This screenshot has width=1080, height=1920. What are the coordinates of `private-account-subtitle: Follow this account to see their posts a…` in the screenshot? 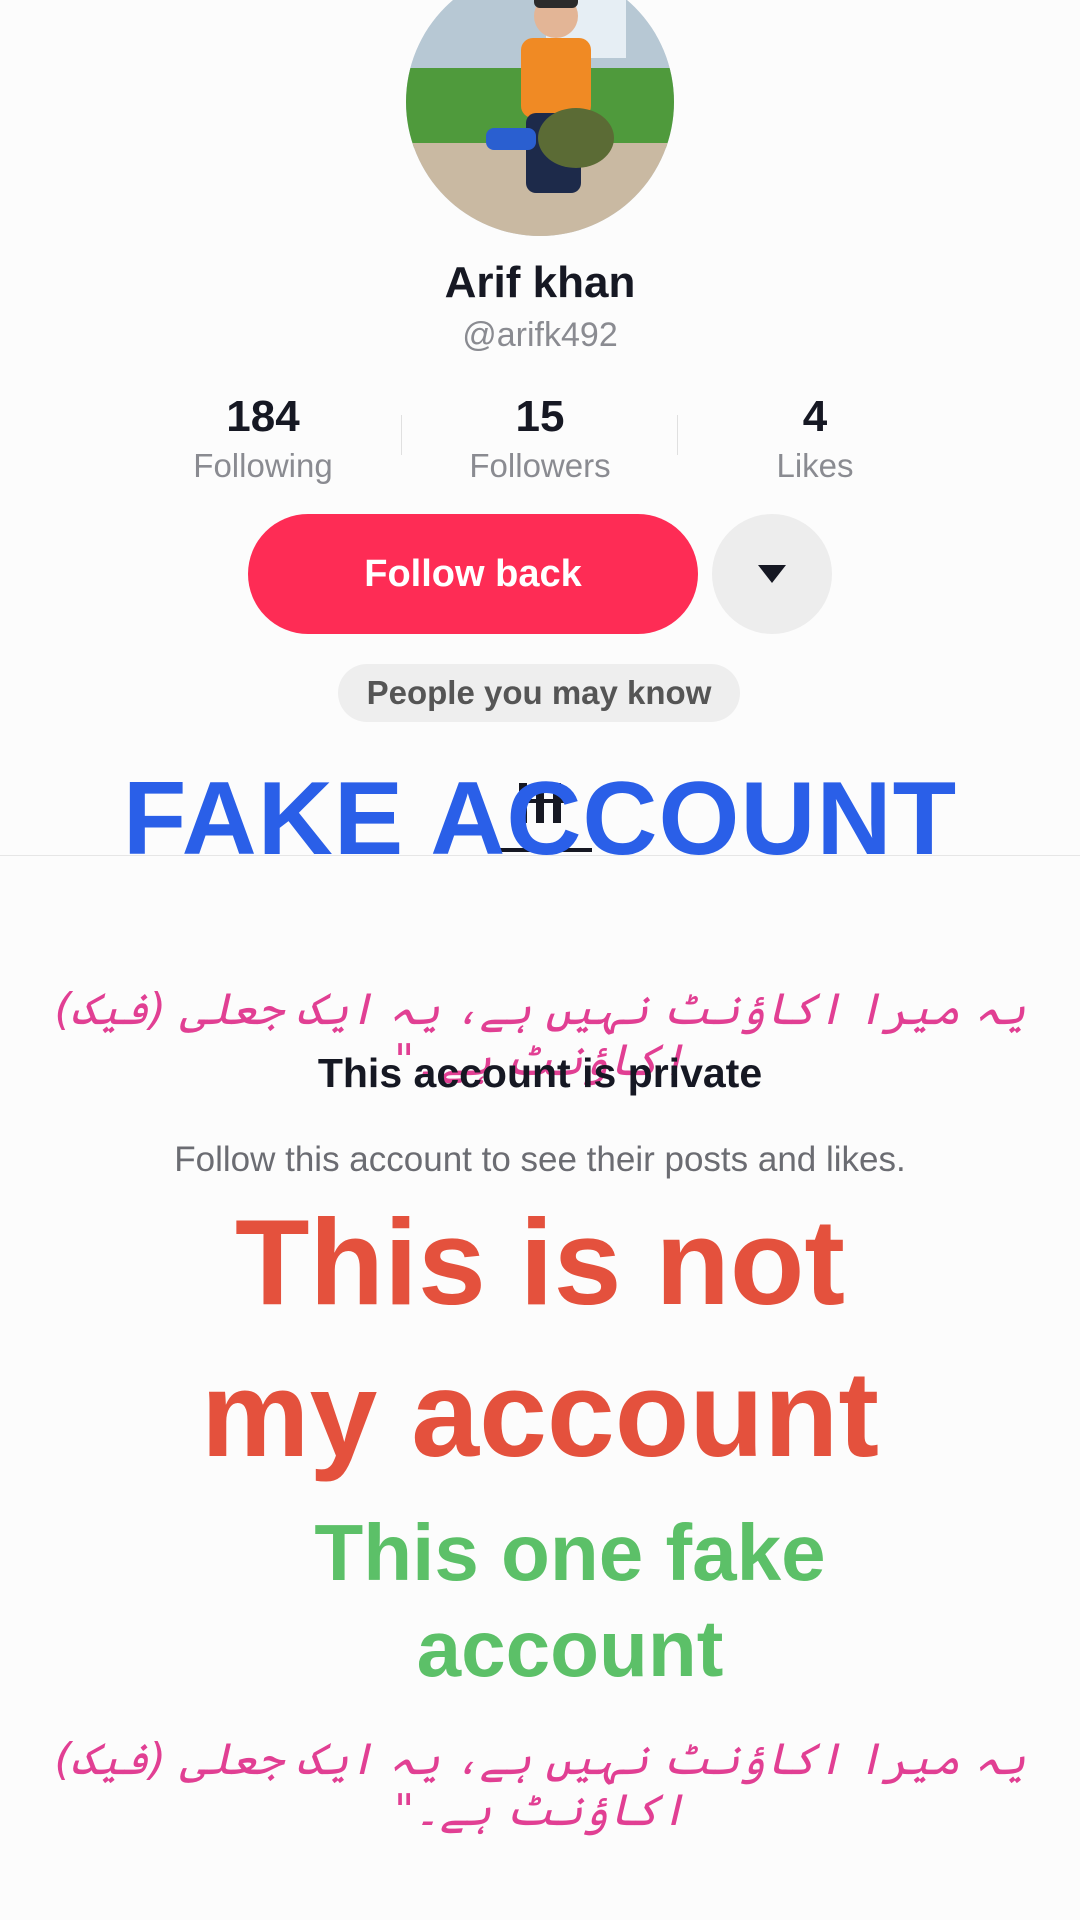 It's located at (540, 1159).